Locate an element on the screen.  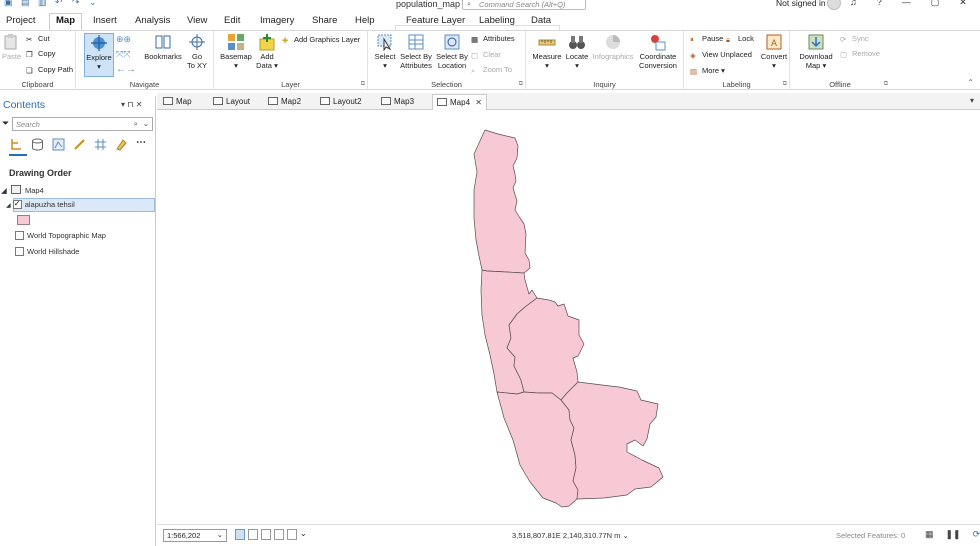
view-tab-map3: Map3 is located at coordinates (397, 101).